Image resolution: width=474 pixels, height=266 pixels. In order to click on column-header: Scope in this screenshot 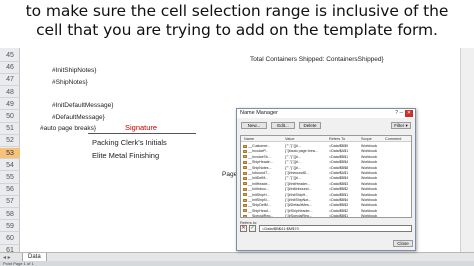, I will do `click(366, 139)`.